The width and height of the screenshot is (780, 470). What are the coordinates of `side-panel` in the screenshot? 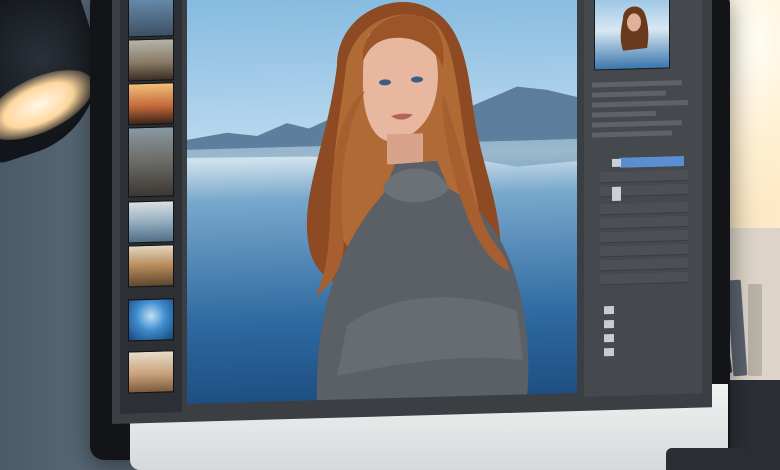 It's located at (643, 198).